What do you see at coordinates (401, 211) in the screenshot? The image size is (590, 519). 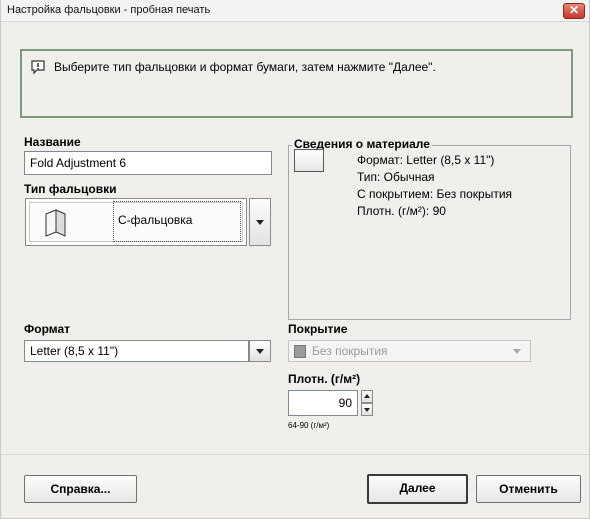 I see `material-weight-line: Плотн. (г/м²): 90` at bounding box center [401, 211].